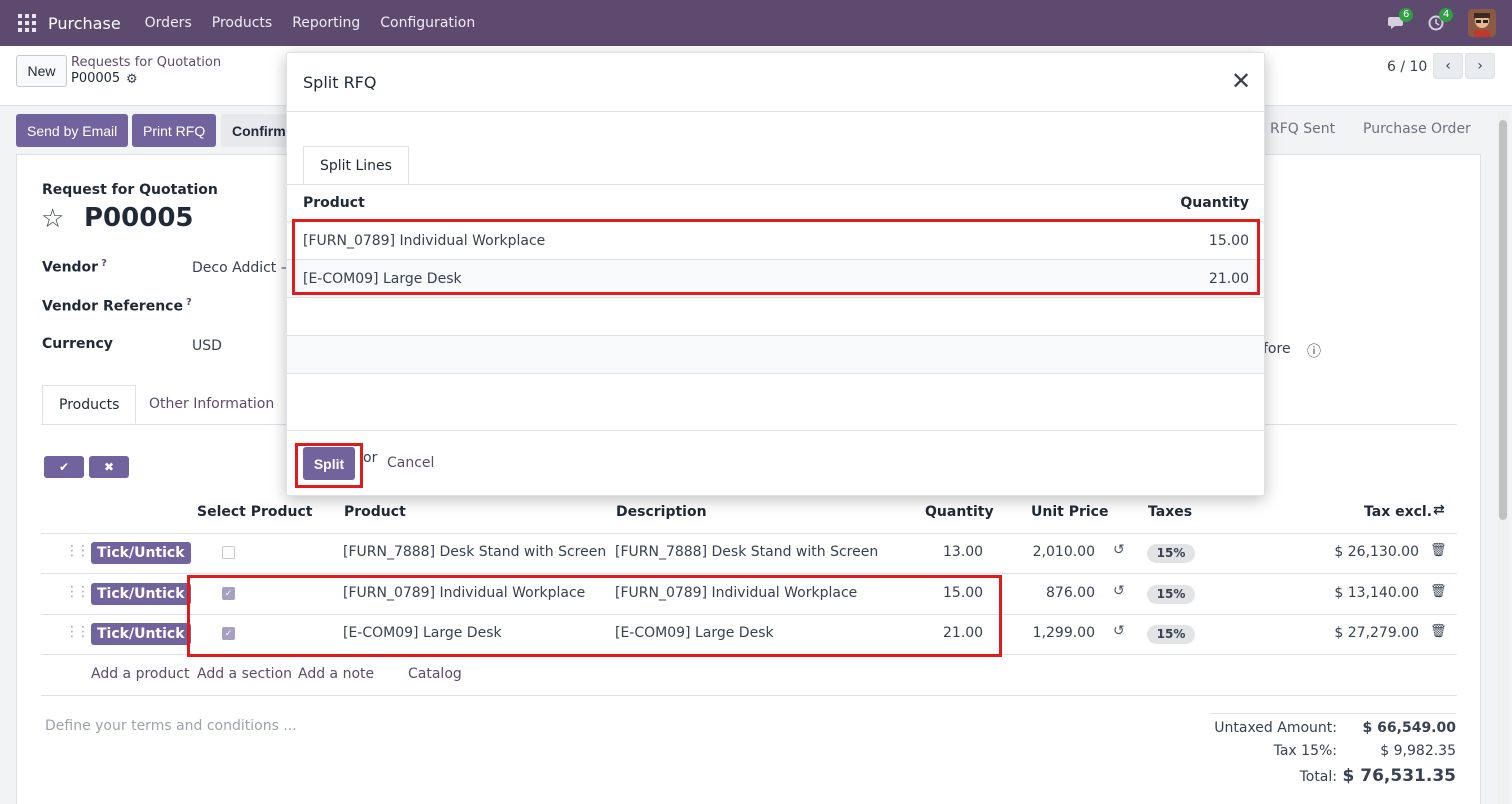  What do you see at coordinates (1480, 66) in the screenshot?
I see `pager-next-button: ›` at bounding box center [1480, 66].